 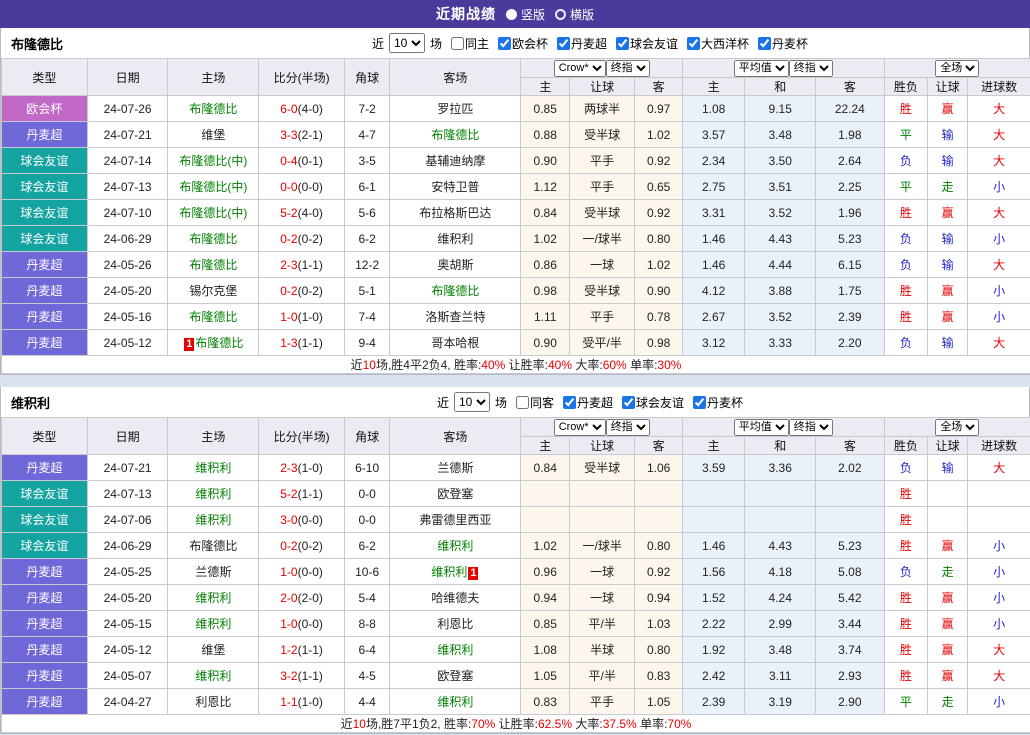 I want to click on corners-cell: 6-1, so click(x=367, y=186).